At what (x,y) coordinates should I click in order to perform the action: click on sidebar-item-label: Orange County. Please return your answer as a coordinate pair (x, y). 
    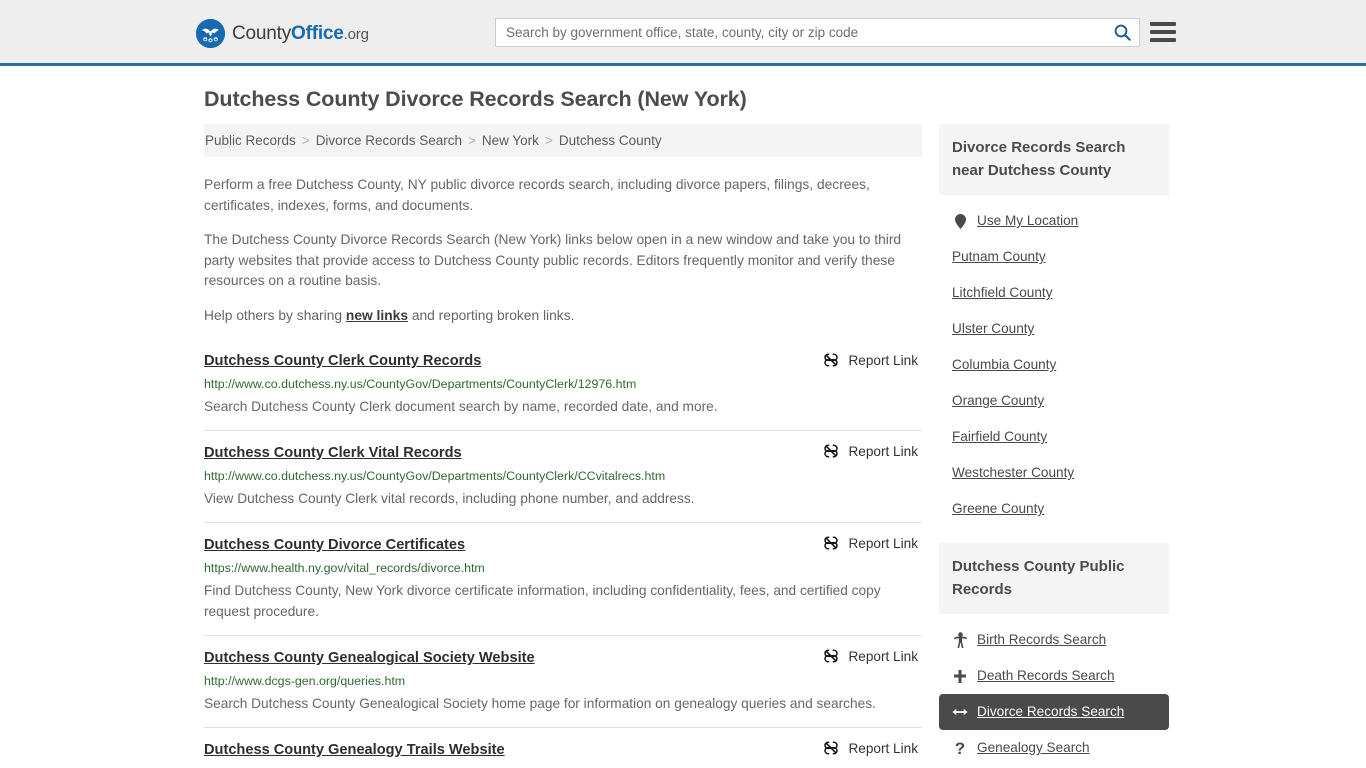
    Looking at the image, I should click on (998, 400).